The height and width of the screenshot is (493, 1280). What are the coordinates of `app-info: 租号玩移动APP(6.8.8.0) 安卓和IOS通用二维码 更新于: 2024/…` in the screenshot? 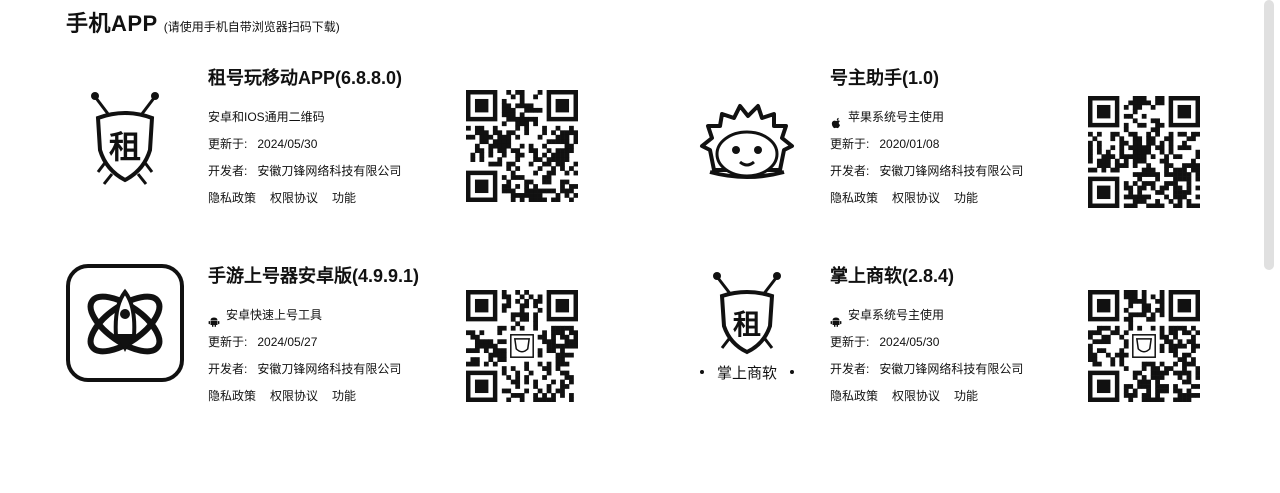 It's located at (343, 139).